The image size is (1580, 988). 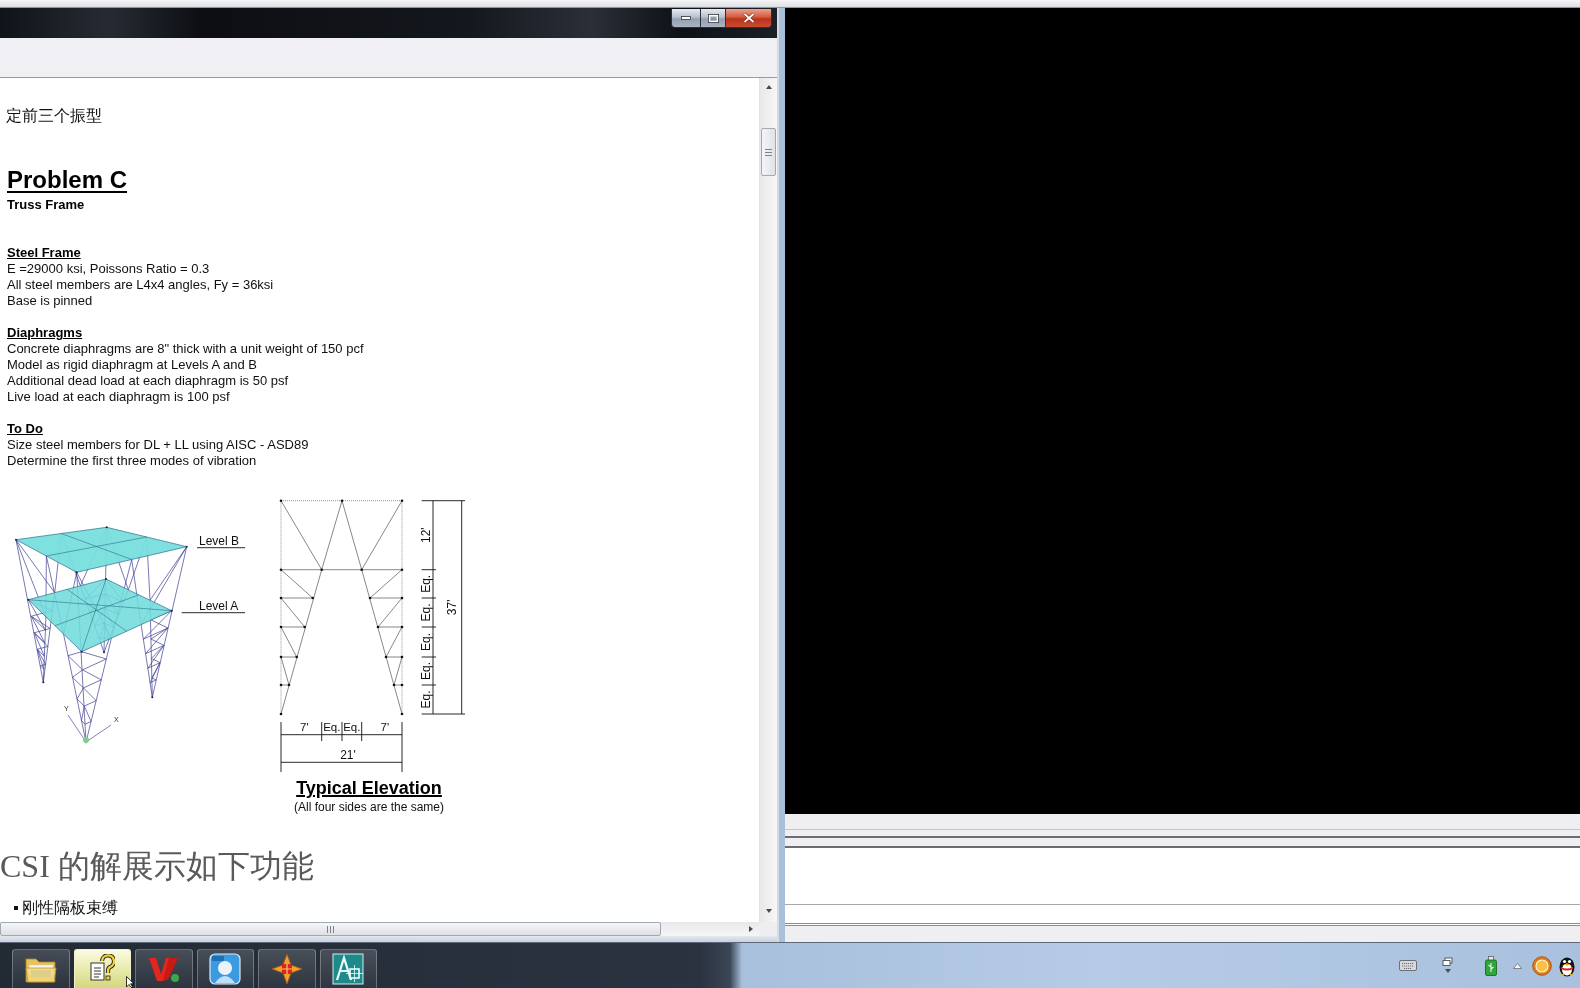 What do you see at coordinates (369, 807) in the screenshot?
I see `figure-note: (All four sides are the same)` at bounding box center [369, 807].